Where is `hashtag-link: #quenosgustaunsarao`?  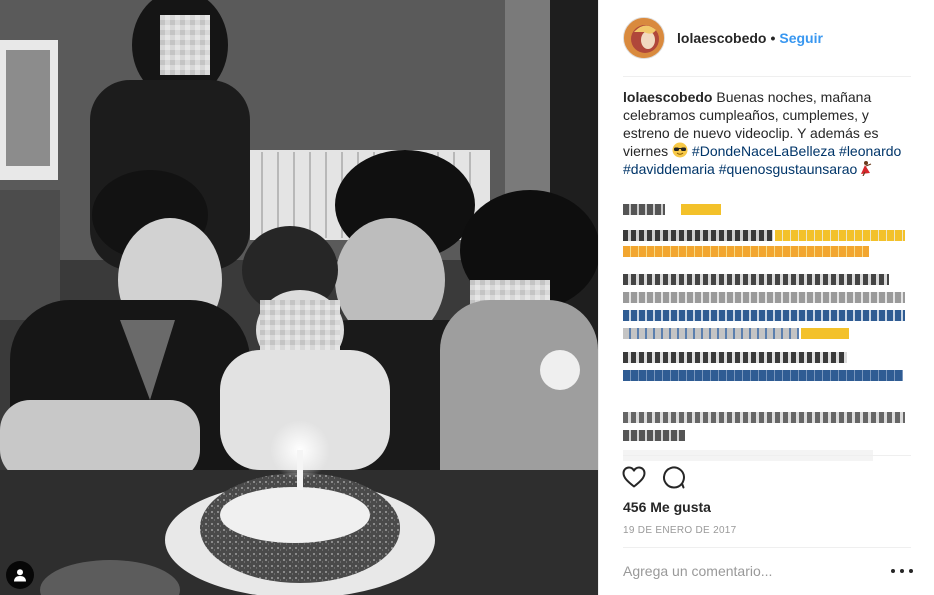
hashtag-link: #quenosgustaunsarao is located at coordinates (788, 169).